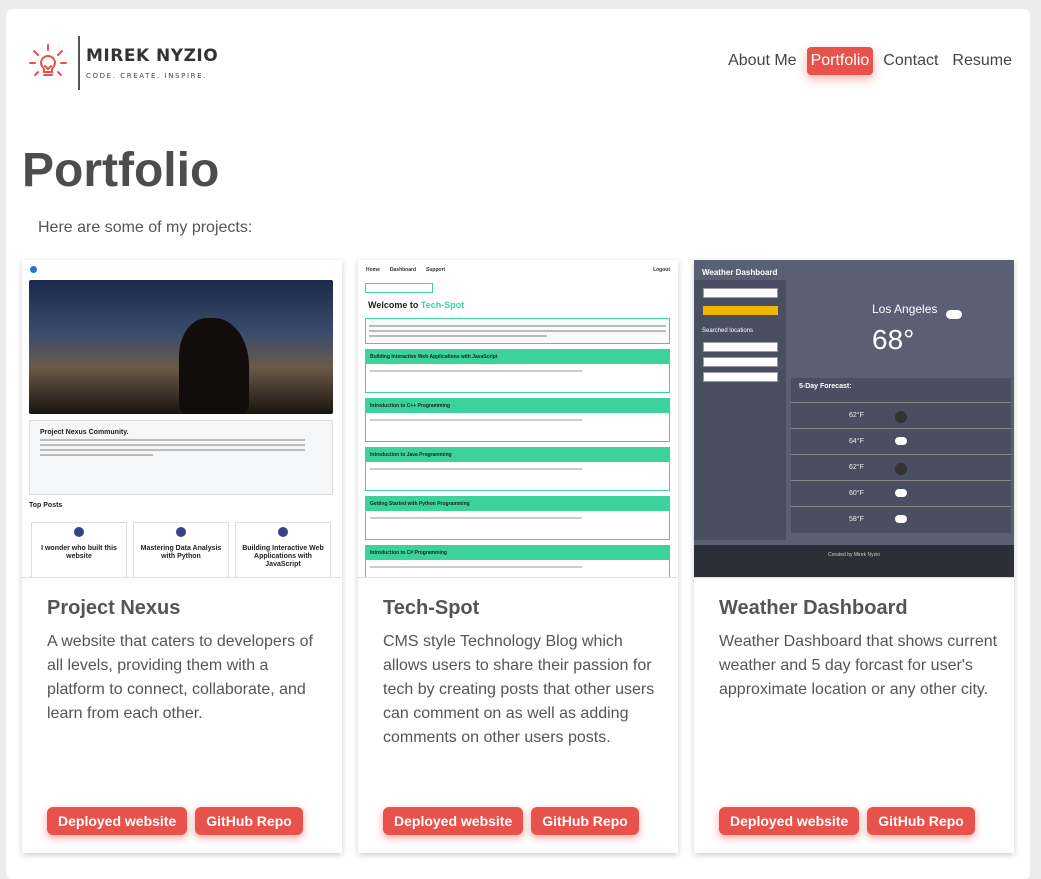  I want to click on weather-sidebar: Searched locations, so click(740, 410).